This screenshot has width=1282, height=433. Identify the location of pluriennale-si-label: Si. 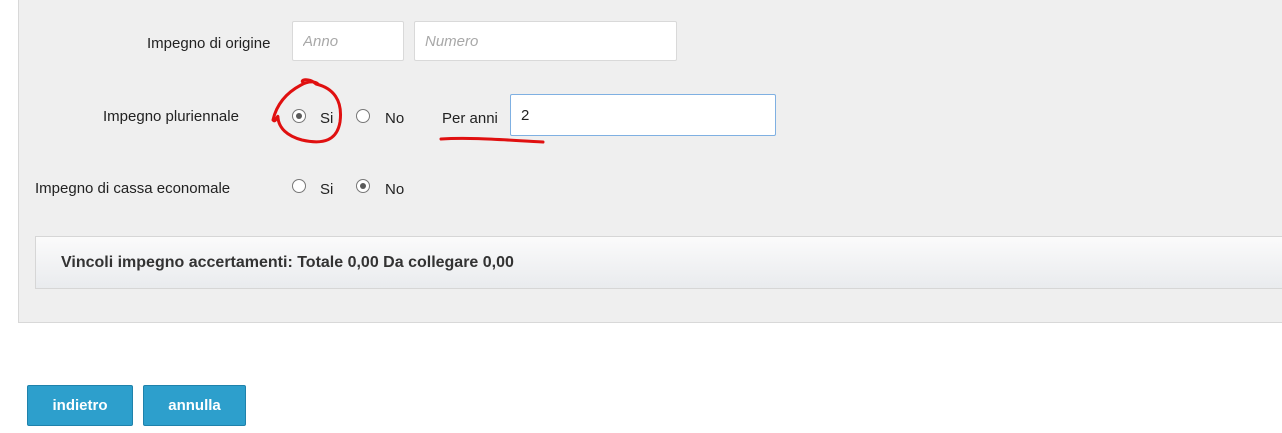
(327, 118).